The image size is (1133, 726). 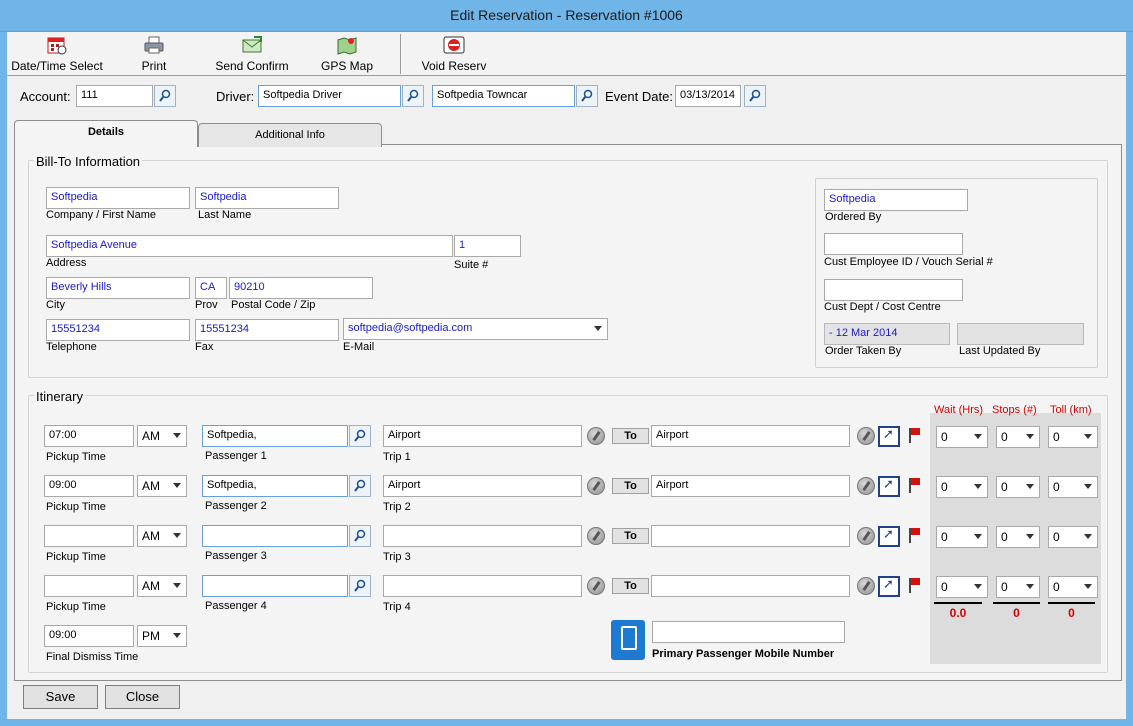 What do you see at coordinates (413, 96) in the screenshot?
I see `driver-lookup-button` at bounding box center [413, 96].